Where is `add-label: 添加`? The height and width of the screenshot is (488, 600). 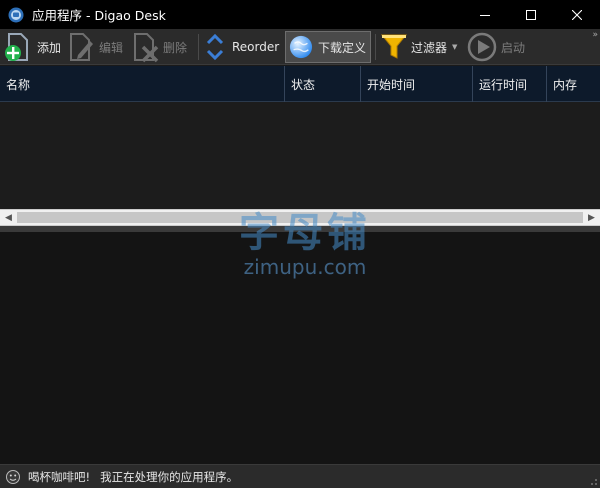
add-label: 添加 is located at coordinates (49, 47).